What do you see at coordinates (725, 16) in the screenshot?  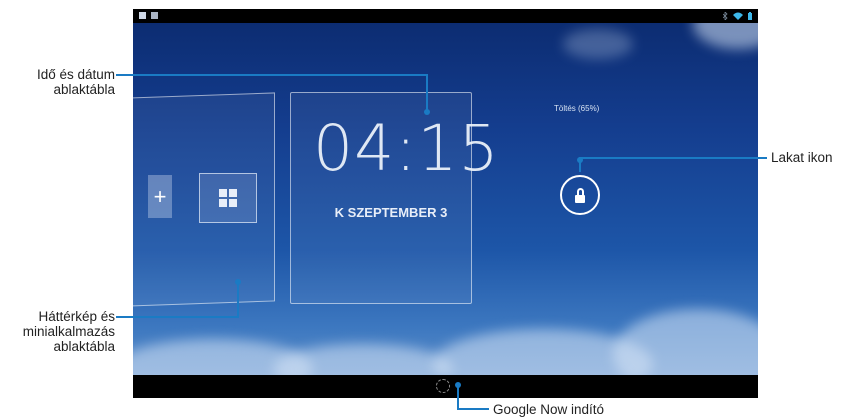 I see `bluetooth-icon` at bounding box center [725, 16].